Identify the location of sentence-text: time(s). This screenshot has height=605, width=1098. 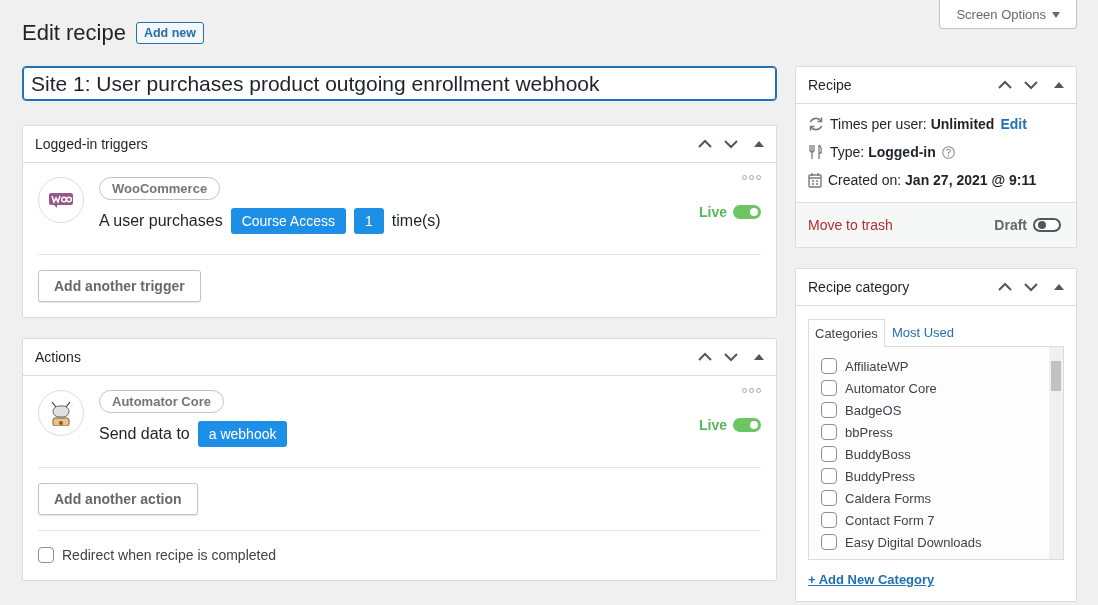
(416, 221).